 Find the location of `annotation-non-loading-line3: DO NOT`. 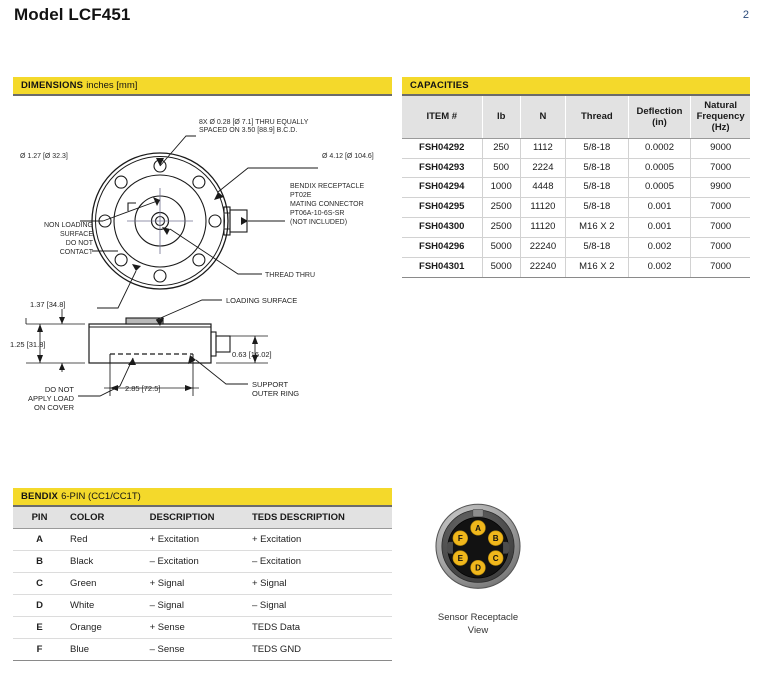

annotation-non-loading-line3: DO NOT is located at coordinates (80, 243).